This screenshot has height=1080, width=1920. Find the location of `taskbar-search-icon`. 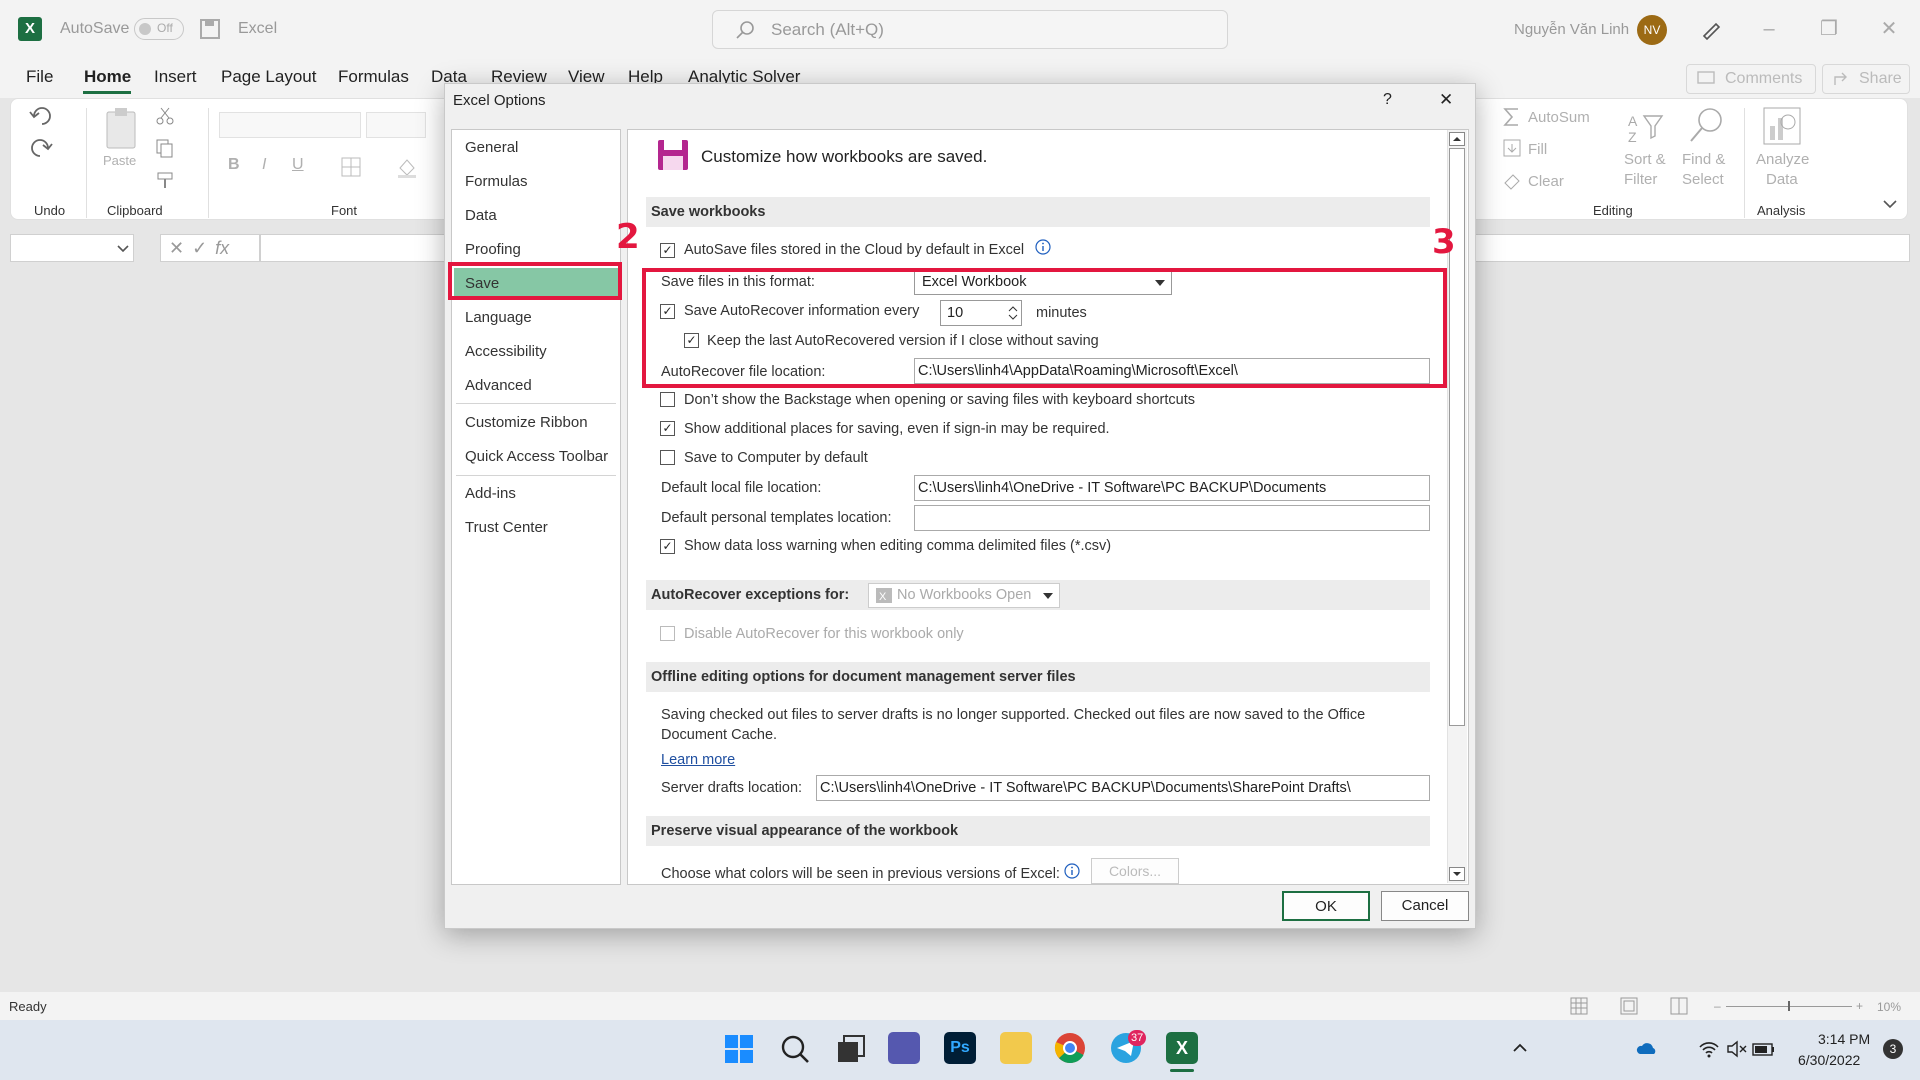

taskbar-search-icon is located at coordinates (795, 1049).